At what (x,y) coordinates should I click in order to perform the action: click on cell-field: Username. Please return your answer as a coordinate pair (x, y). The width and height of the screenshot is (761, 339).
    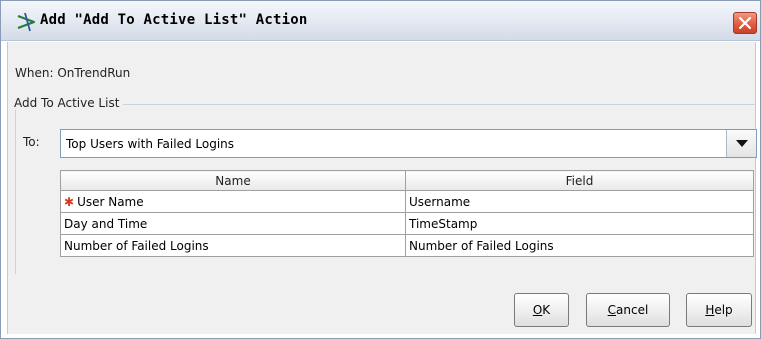
    Looking at the image, I should click on (579, 201).